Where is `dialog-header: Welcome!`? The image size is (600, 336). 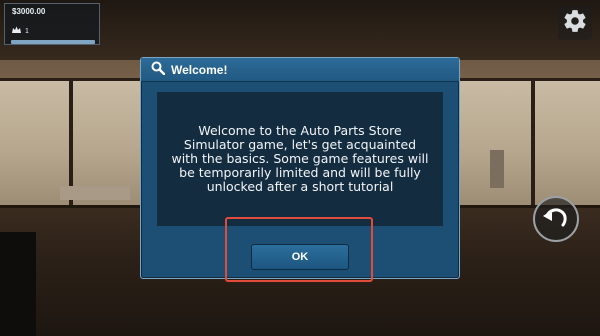 dialog-header: Welcome! is located at coordinates (300, 70).